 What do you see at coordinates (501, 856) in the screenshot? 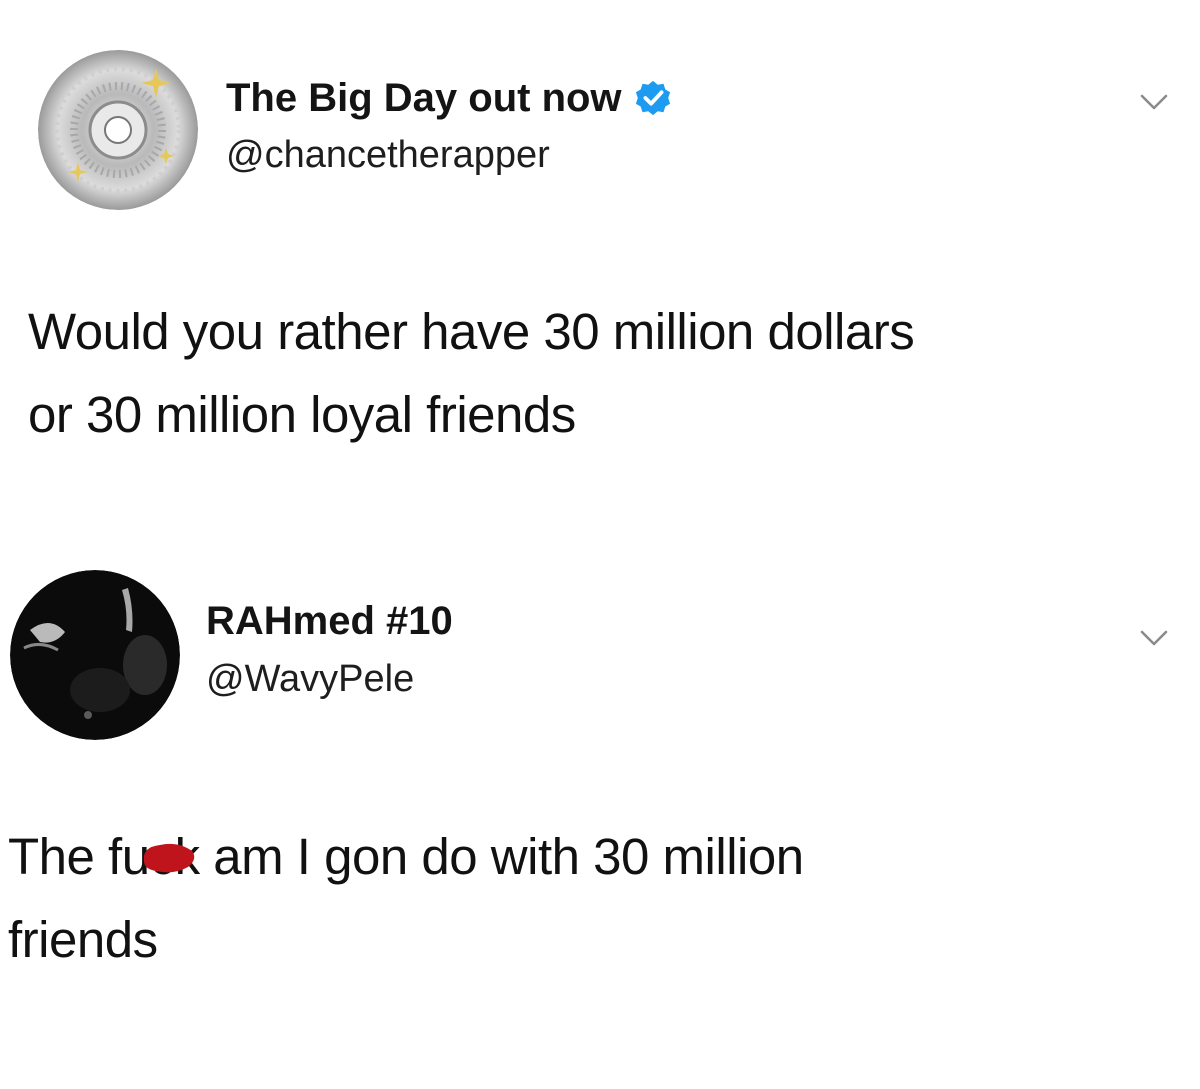
I see `tweet-text-segment: am I gon do with 30 million` at bounding box center [501, 856].